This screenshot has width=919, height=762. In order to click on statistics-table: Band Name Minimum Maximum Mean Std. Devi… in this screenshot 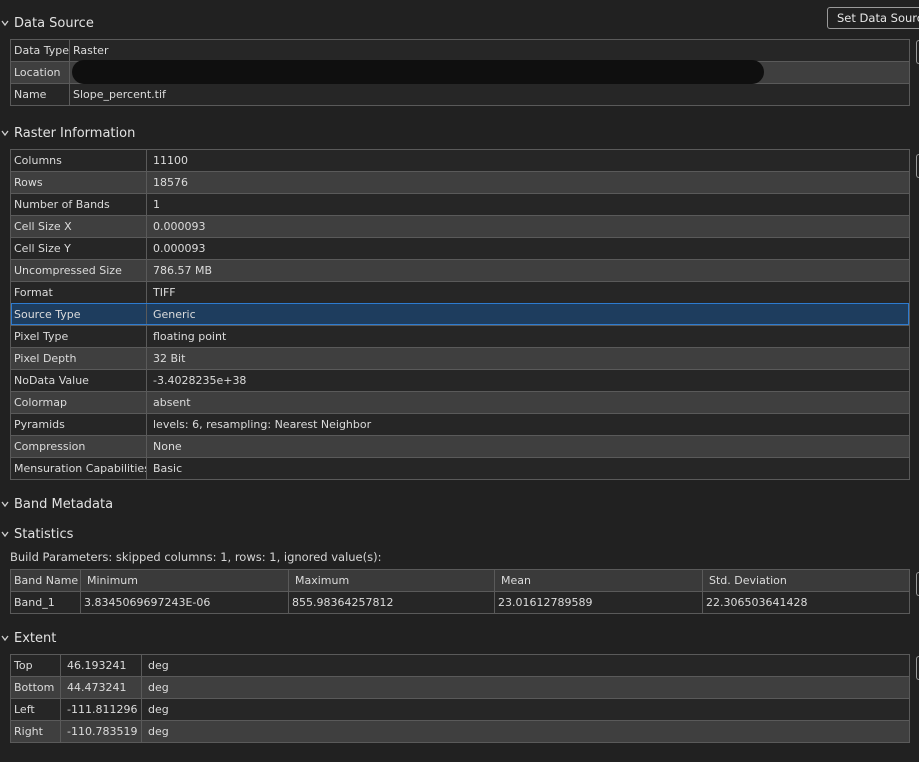, I will do `click(460, 591)`.